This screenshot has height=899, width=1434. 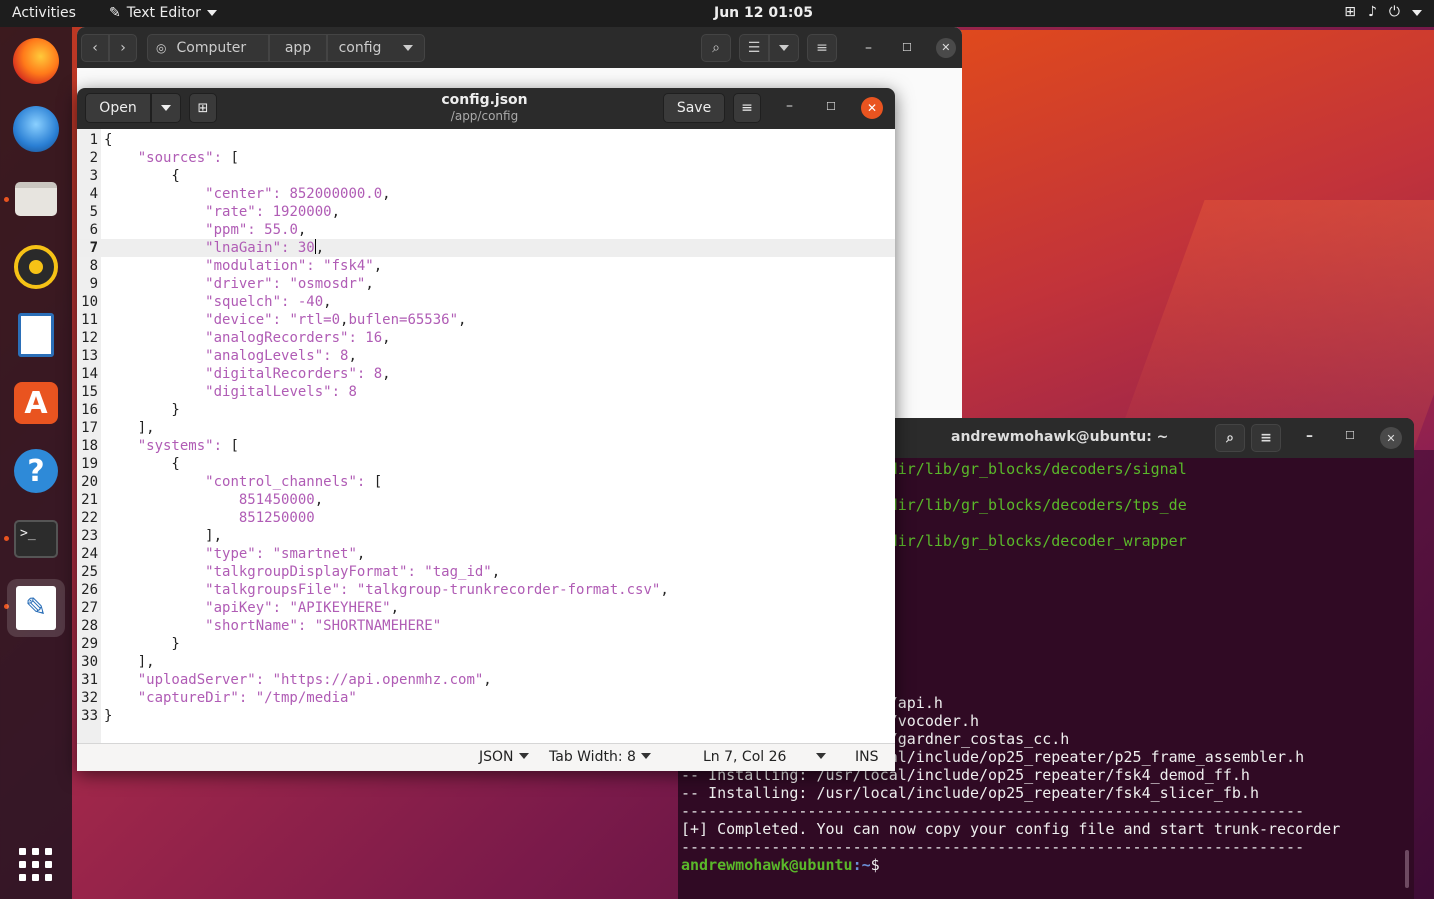 What do you see at coordinates (754, 47) in the screenshot?
I see `view-list-button: ☰` at bounding box center [754, 47].